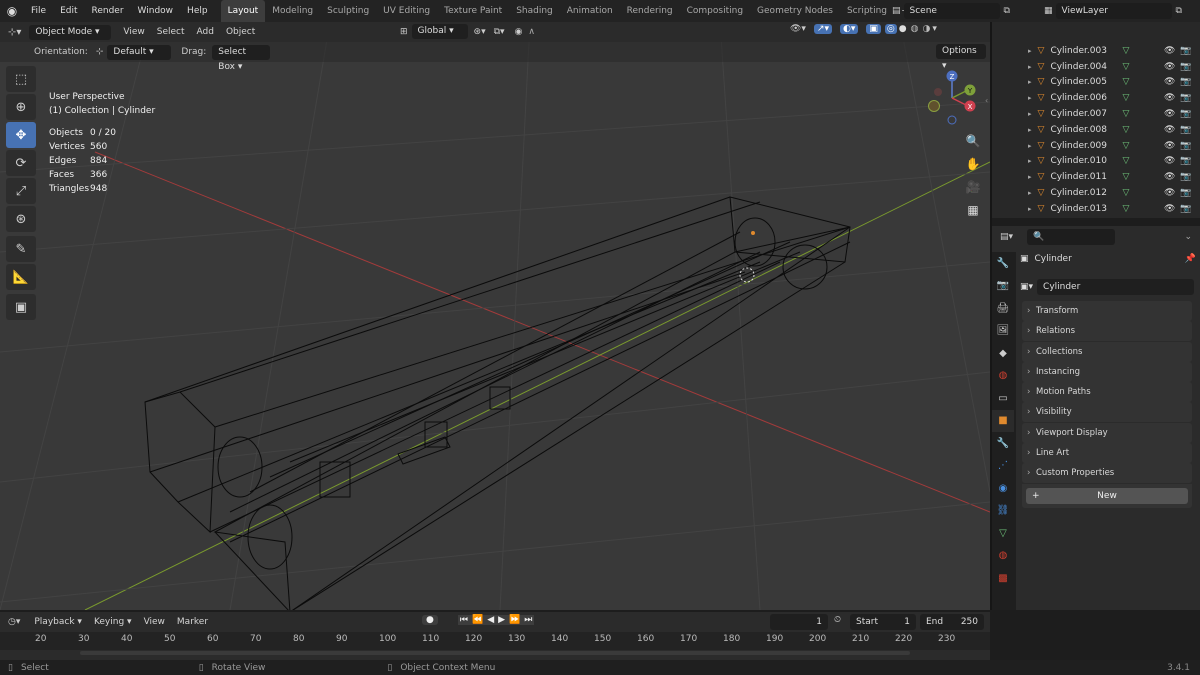 The image size is (1200, 675). Describe the element at coordinates (243, 11) in the screenshot. I see `tab-layout: Layout` at that location.